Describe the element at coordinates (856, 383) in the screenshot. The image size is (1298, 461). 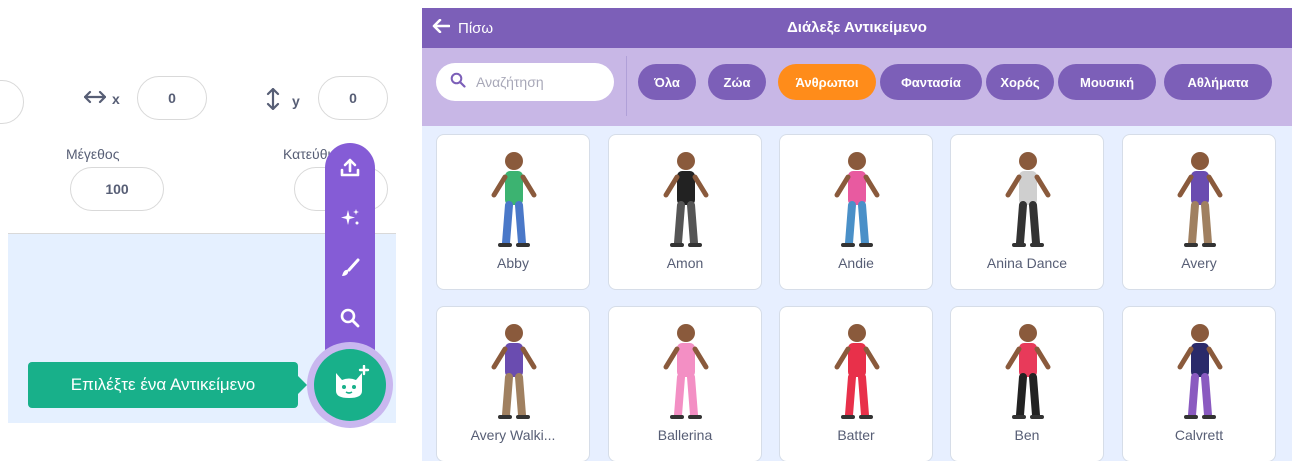
I see `sprite-card: Batter` at that location.